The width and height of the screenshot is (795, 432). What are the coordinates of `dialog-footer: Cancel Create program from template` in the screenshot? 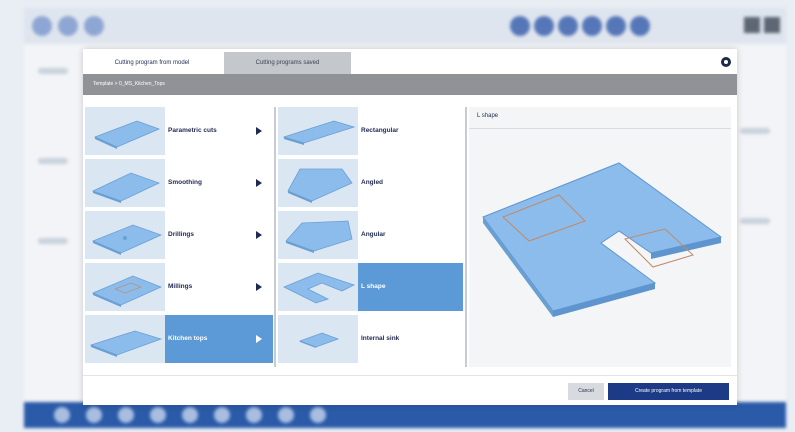 It's located at (410, 390).